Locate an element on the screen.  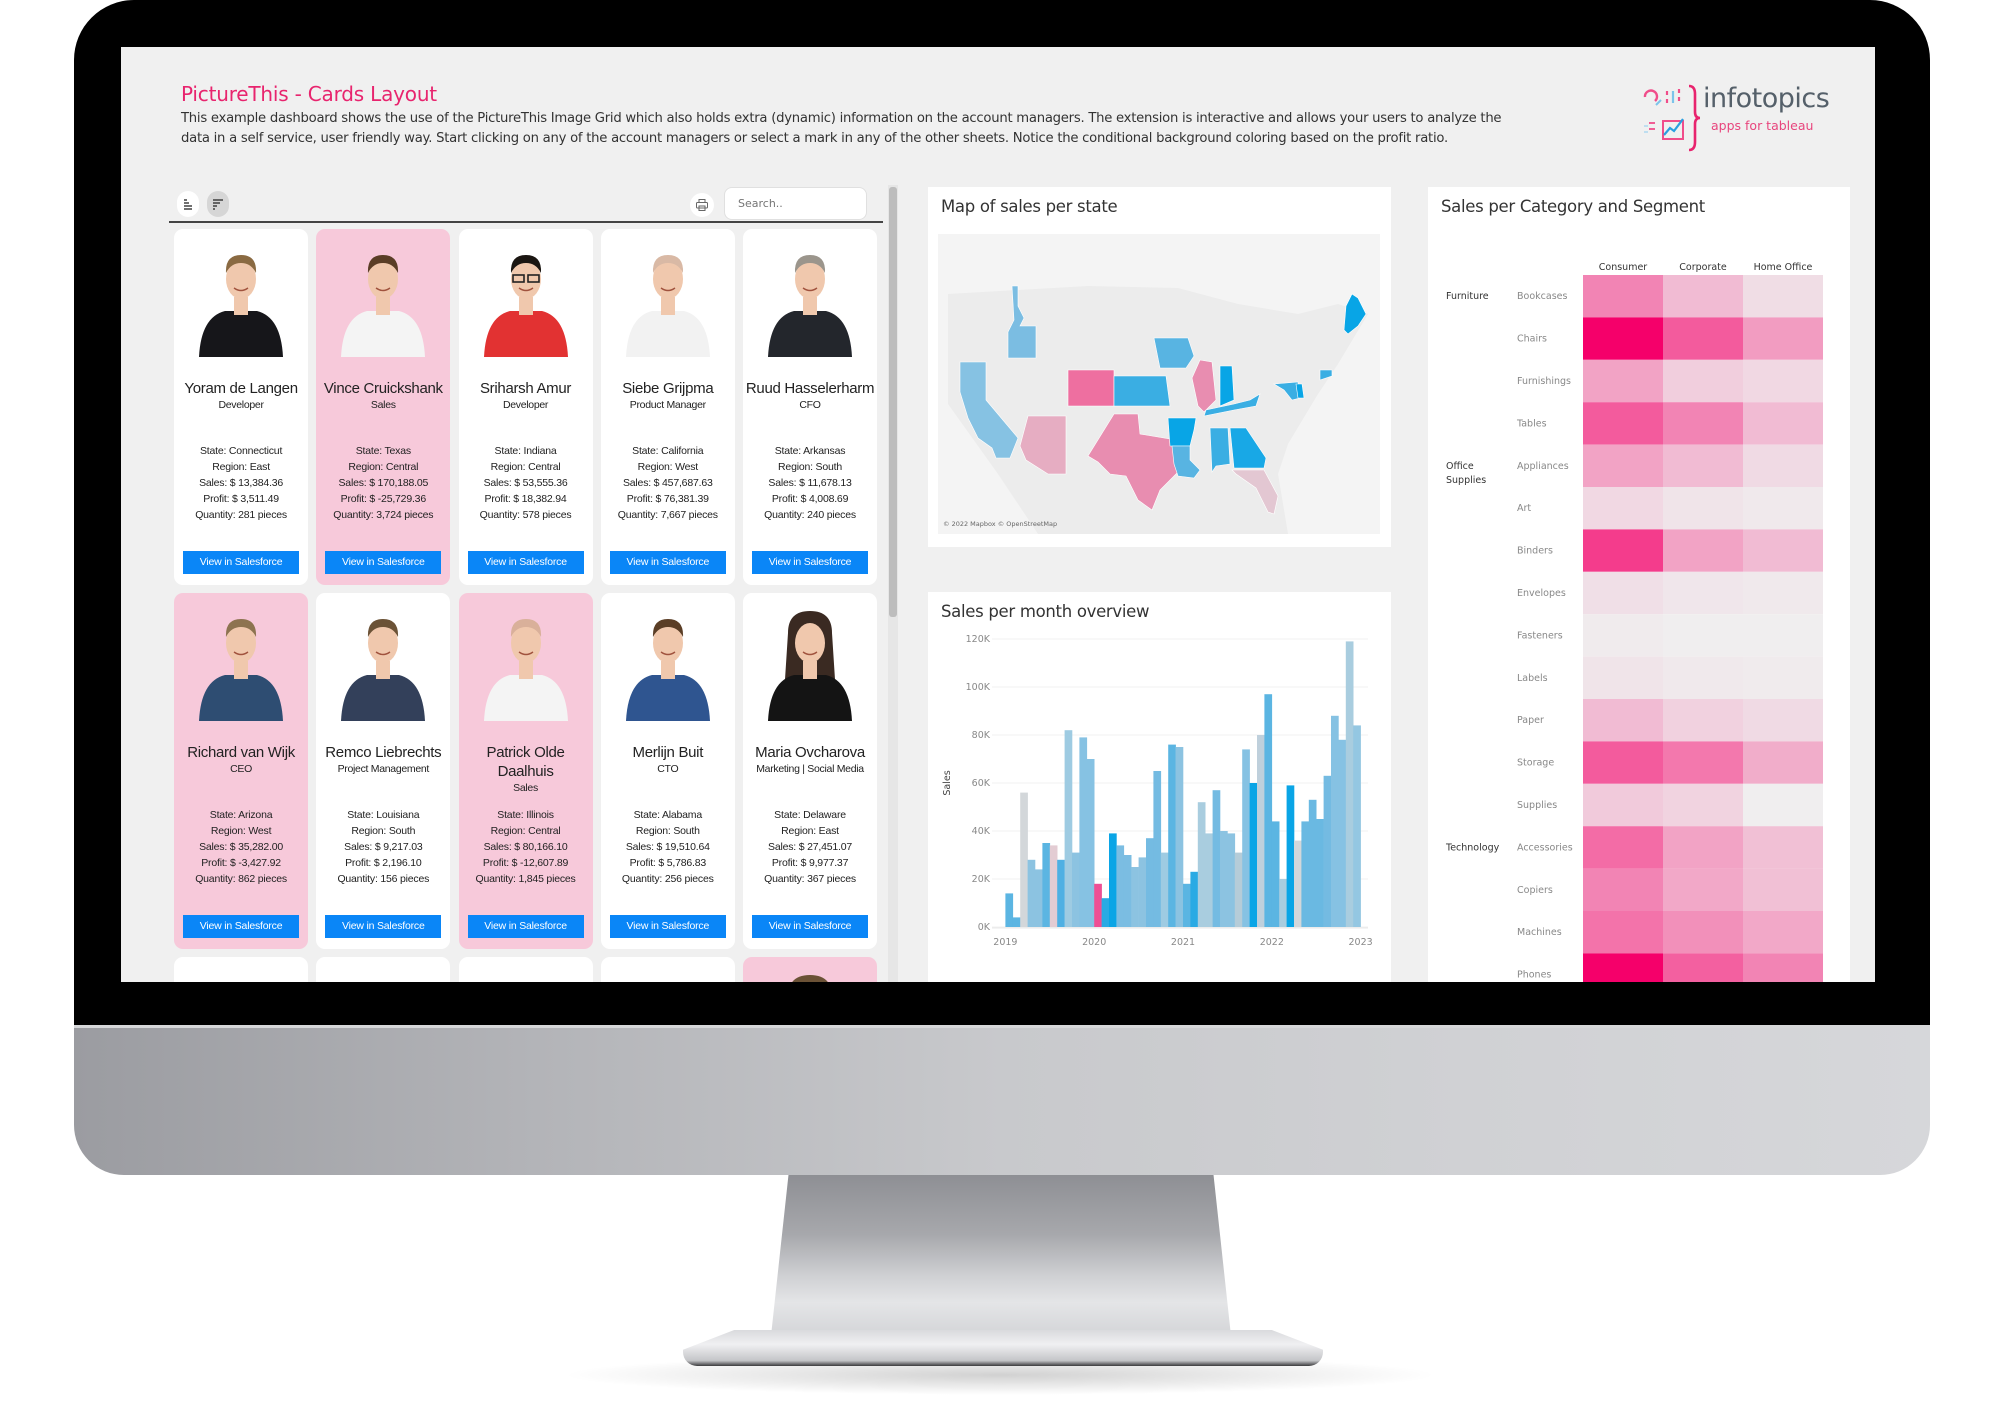
state-kansas is located at coordinates (1142, 391).